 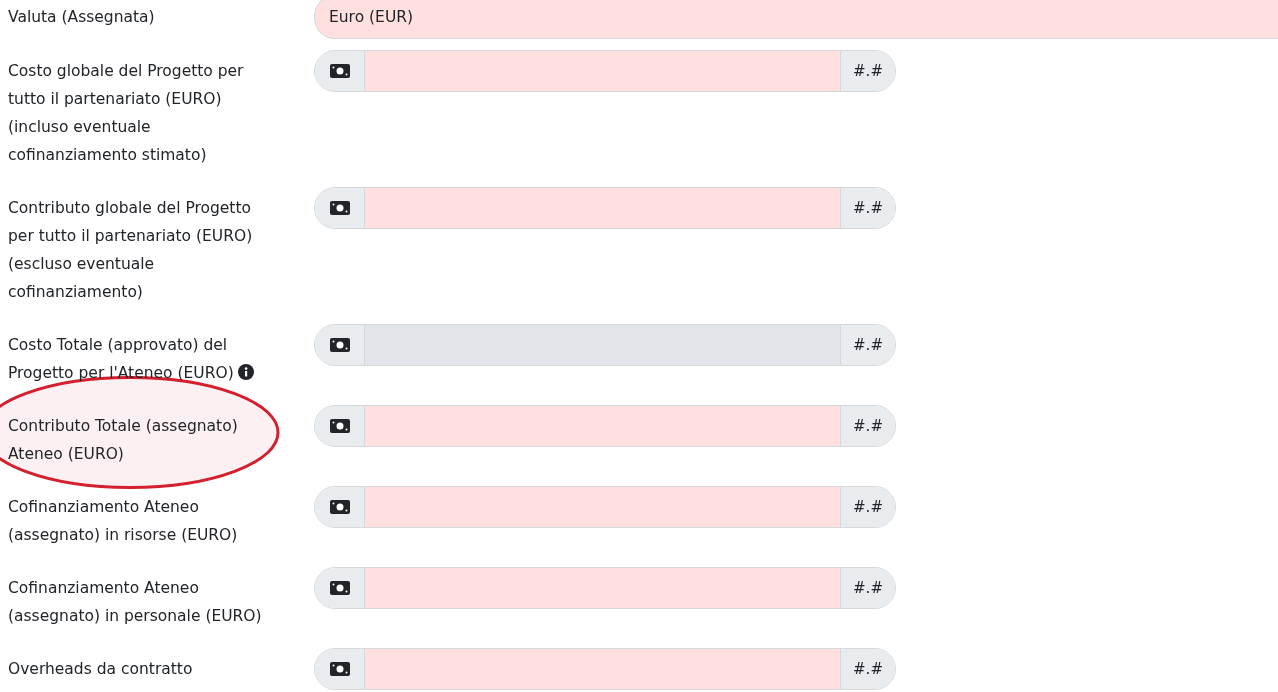 What do you see at coordinates (100, 669) in the screenshot?
I see `field-label: Overheads da contratto` at bounding box center [100, 669].